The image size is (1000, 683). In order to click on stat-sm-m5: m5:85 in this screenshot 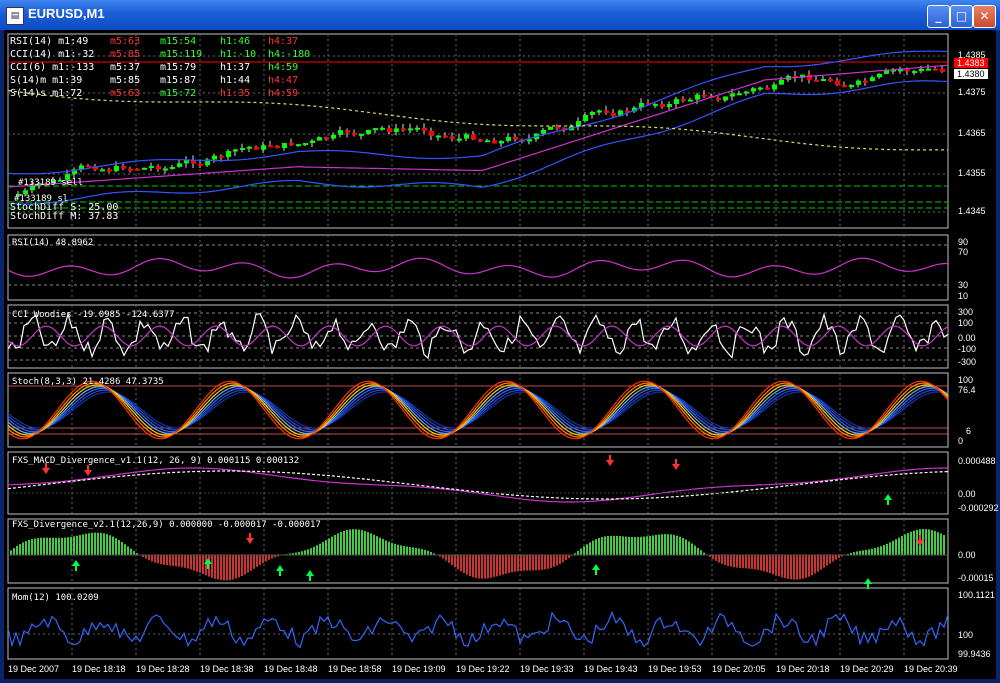, I will do `click(125, 80)`.